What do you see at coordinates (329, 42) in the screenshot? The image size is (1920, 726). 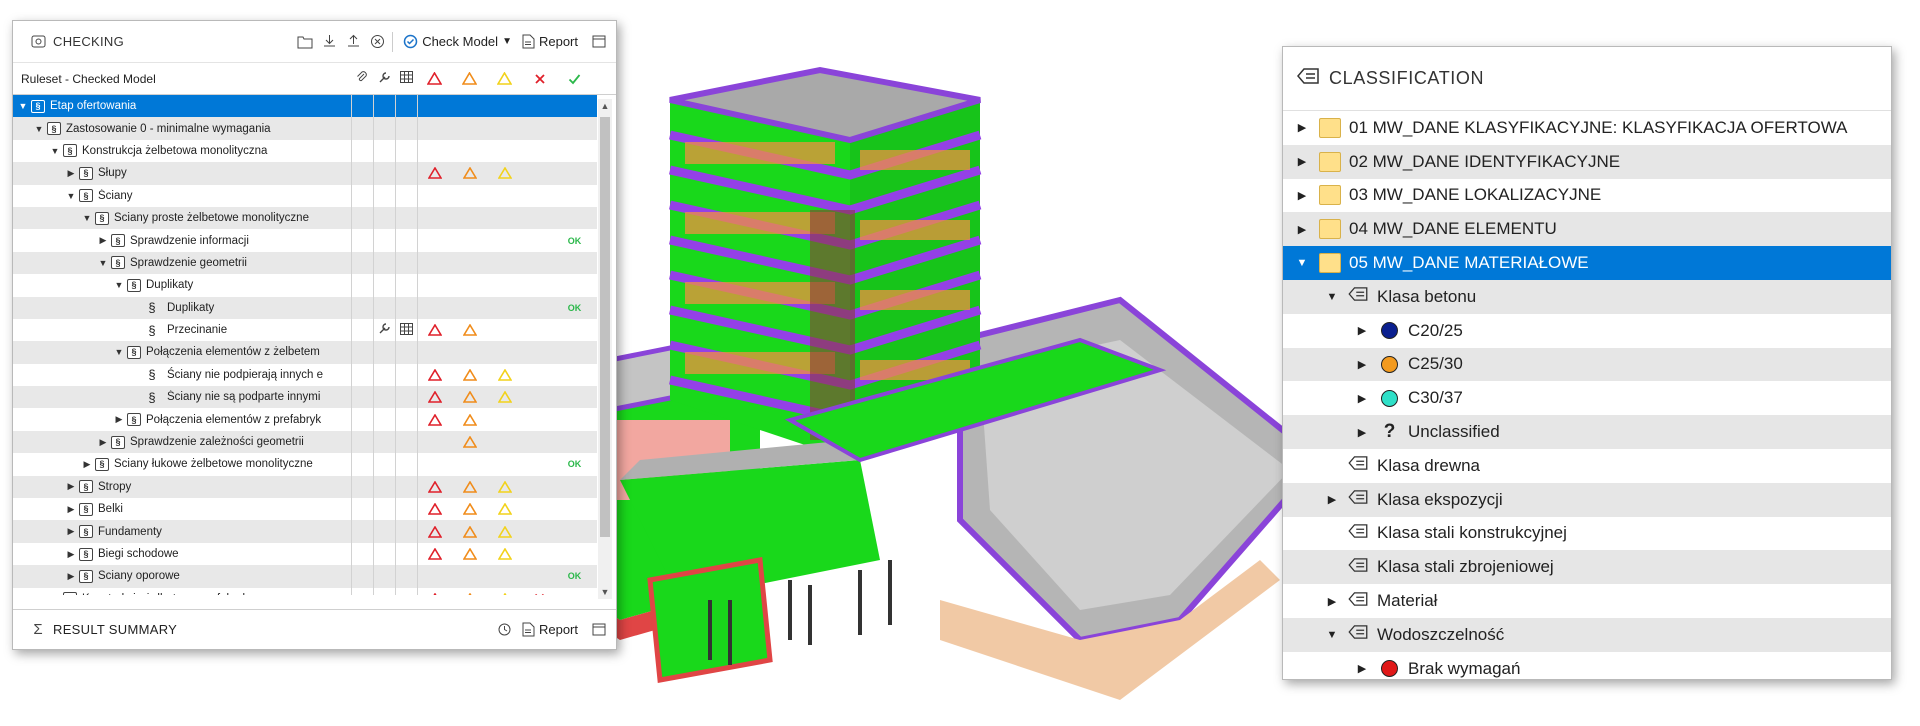 I see `download-icon` at bounding box center [329, 42].